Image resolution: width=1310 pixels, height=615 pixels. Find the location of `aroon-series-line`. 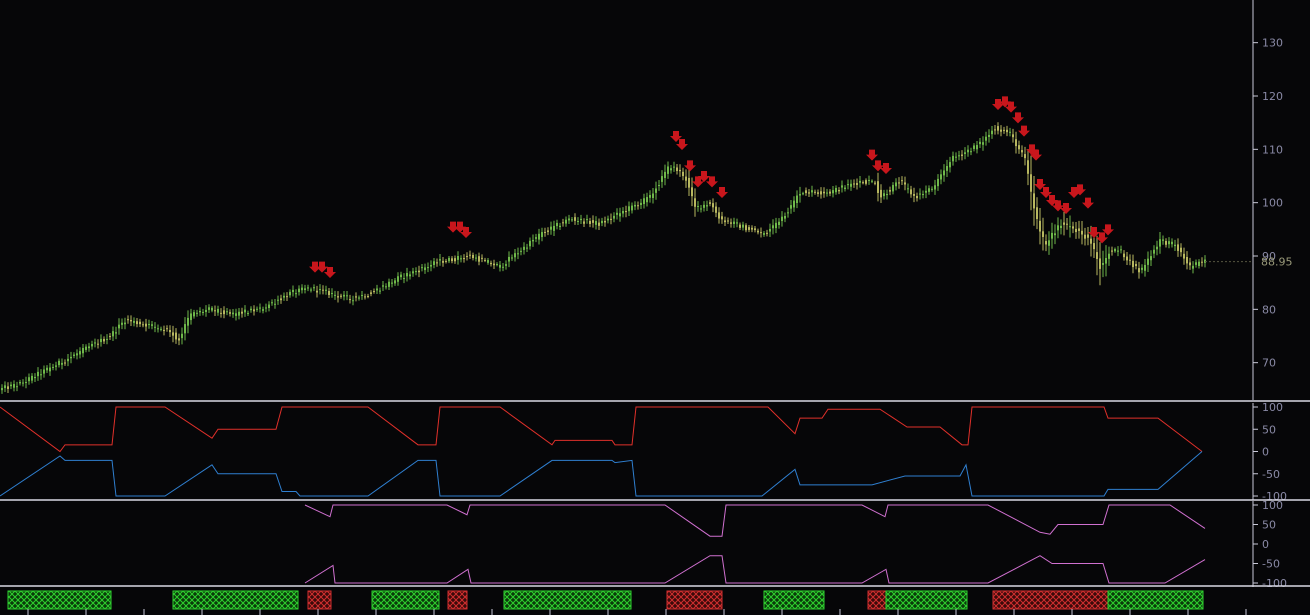

aroon-series-line is located at coordinates (601, 429).